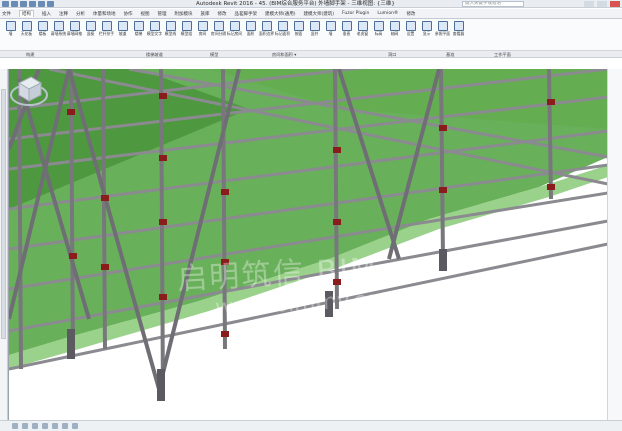 This screenshot has width=622, height=431. What do you see at coordinates (362, 26) in the screenshot?
I see `dormer-icon` at bounding box center [362, 26].